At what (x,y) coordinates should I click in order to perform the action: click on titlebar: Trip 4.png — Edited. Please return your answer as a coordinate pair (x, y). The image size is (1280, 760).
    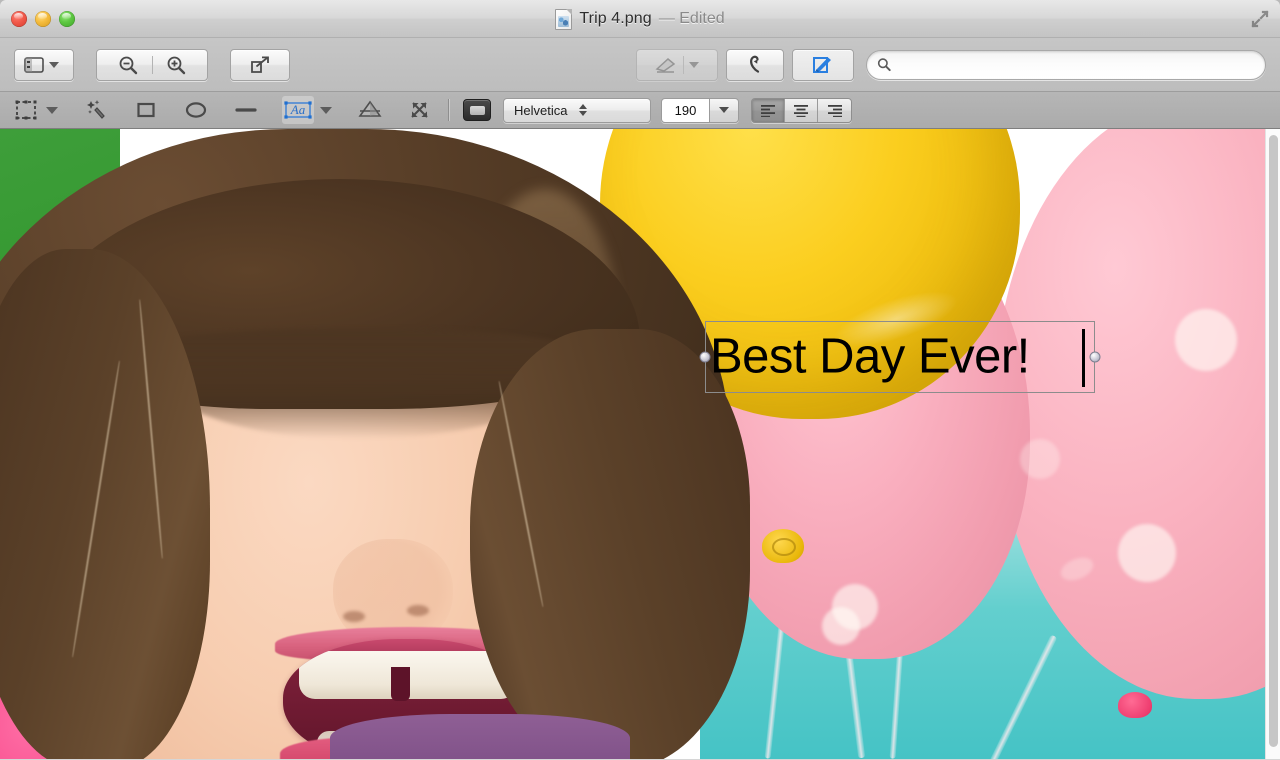
    Looking at the image, I should click on (640, 19).